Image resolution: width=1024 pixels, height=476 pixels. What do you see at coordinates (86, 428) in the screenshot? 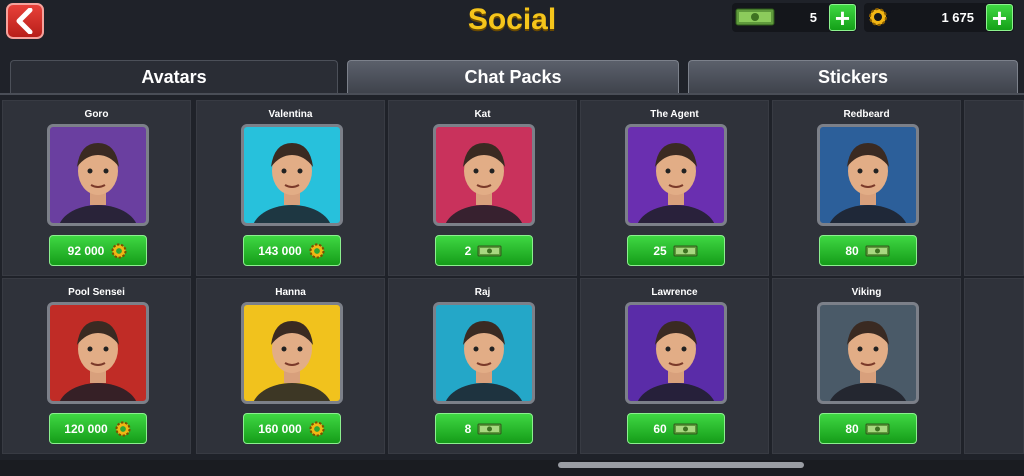
I see `price-value: 120 000` at bounding box center [86, 428].